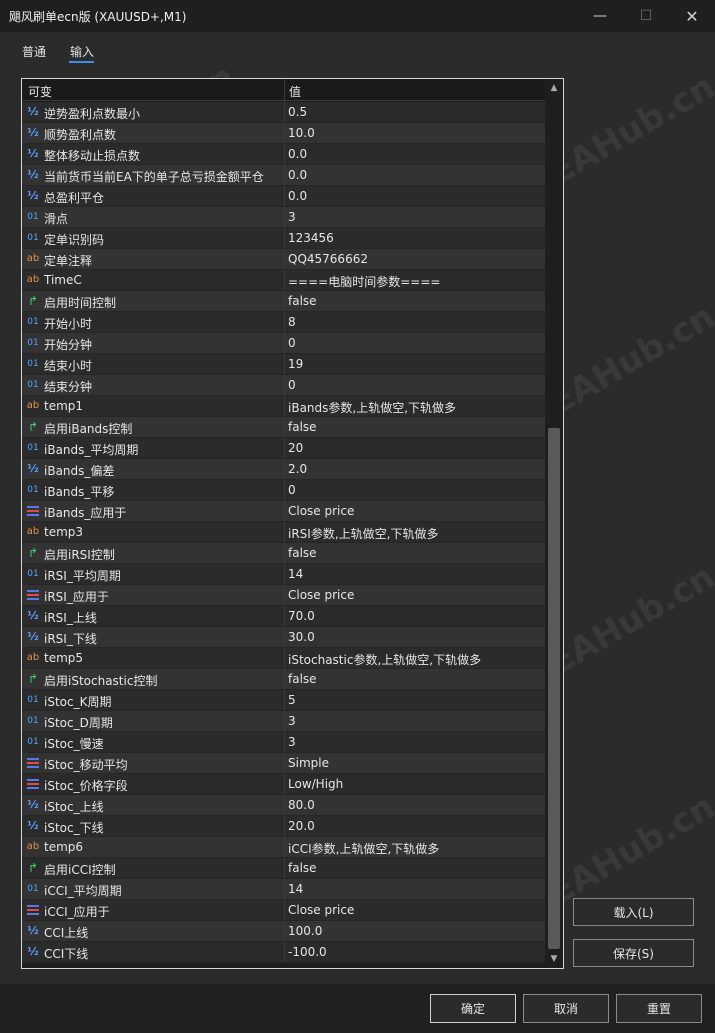  What do you see at coordinates (308, 763) in the screenshot?
I see `parameter-value: Simple` at bounding box center [308, 763].